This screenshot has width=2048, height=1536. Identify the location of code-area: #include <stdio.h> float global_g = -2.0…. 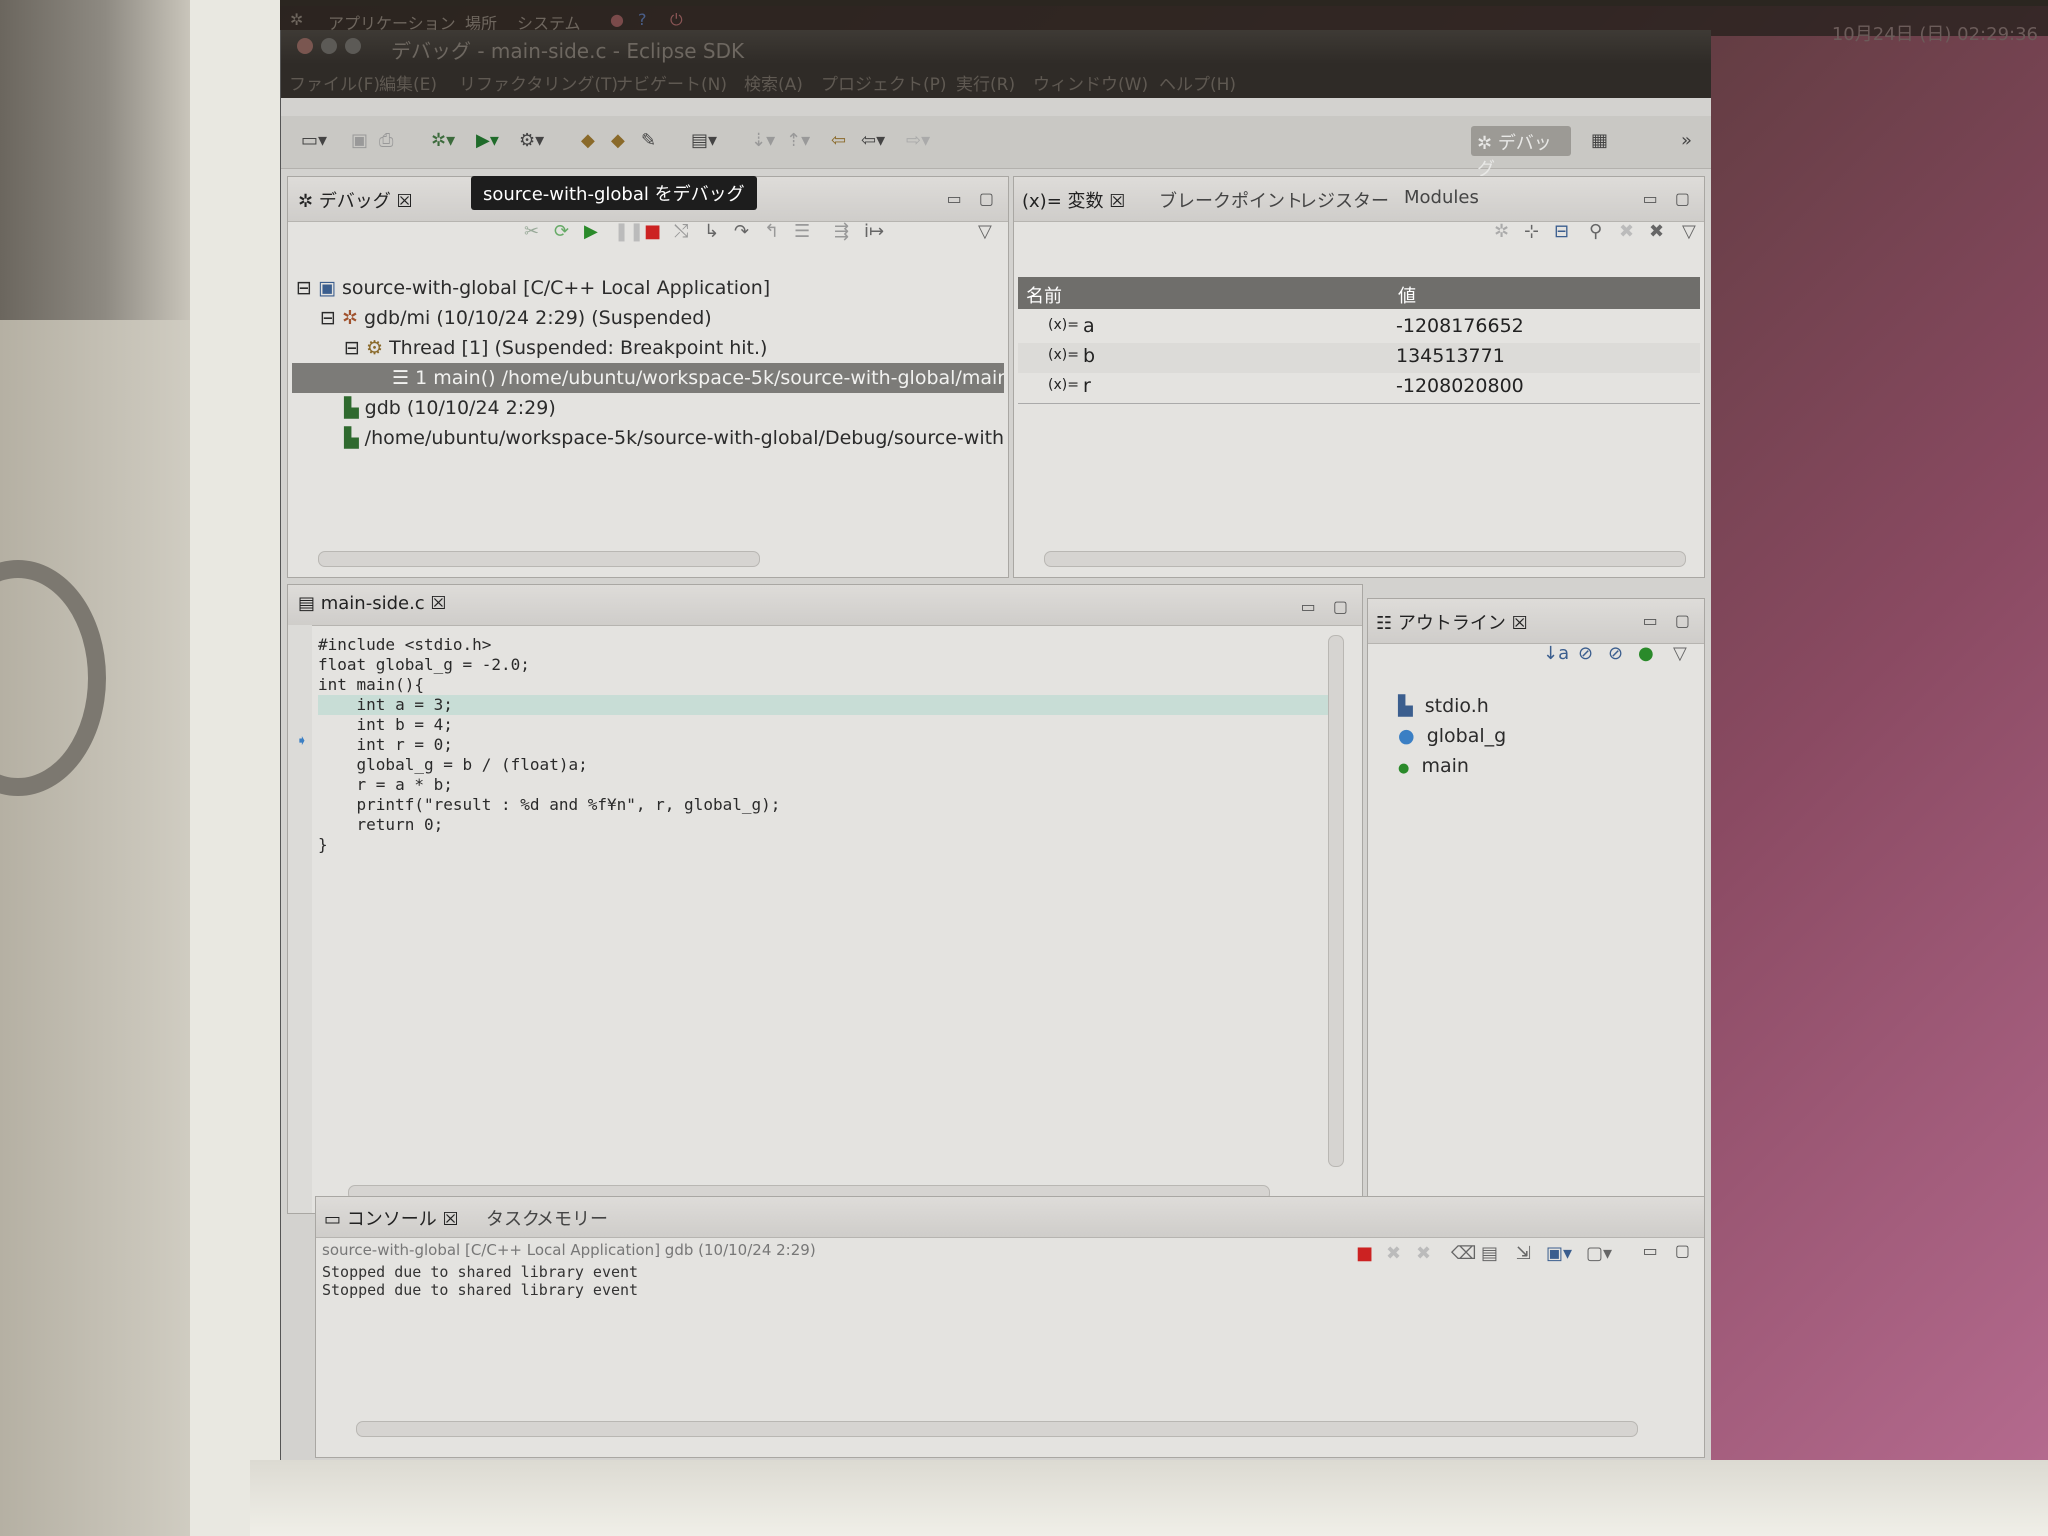
(823, 745).